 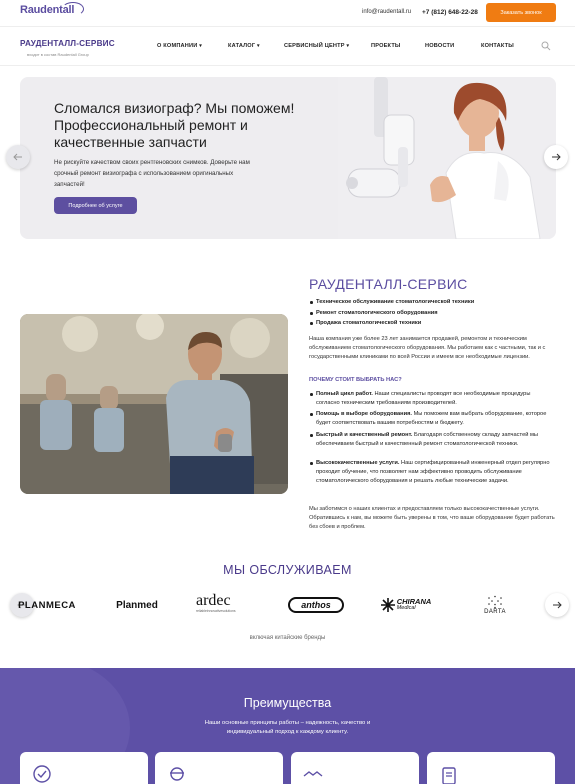 What do you see at coordinates (414, 601) in the screenshot?
I see `chirana-wordmark: CHIRANA` at bounding box center [414, 601].